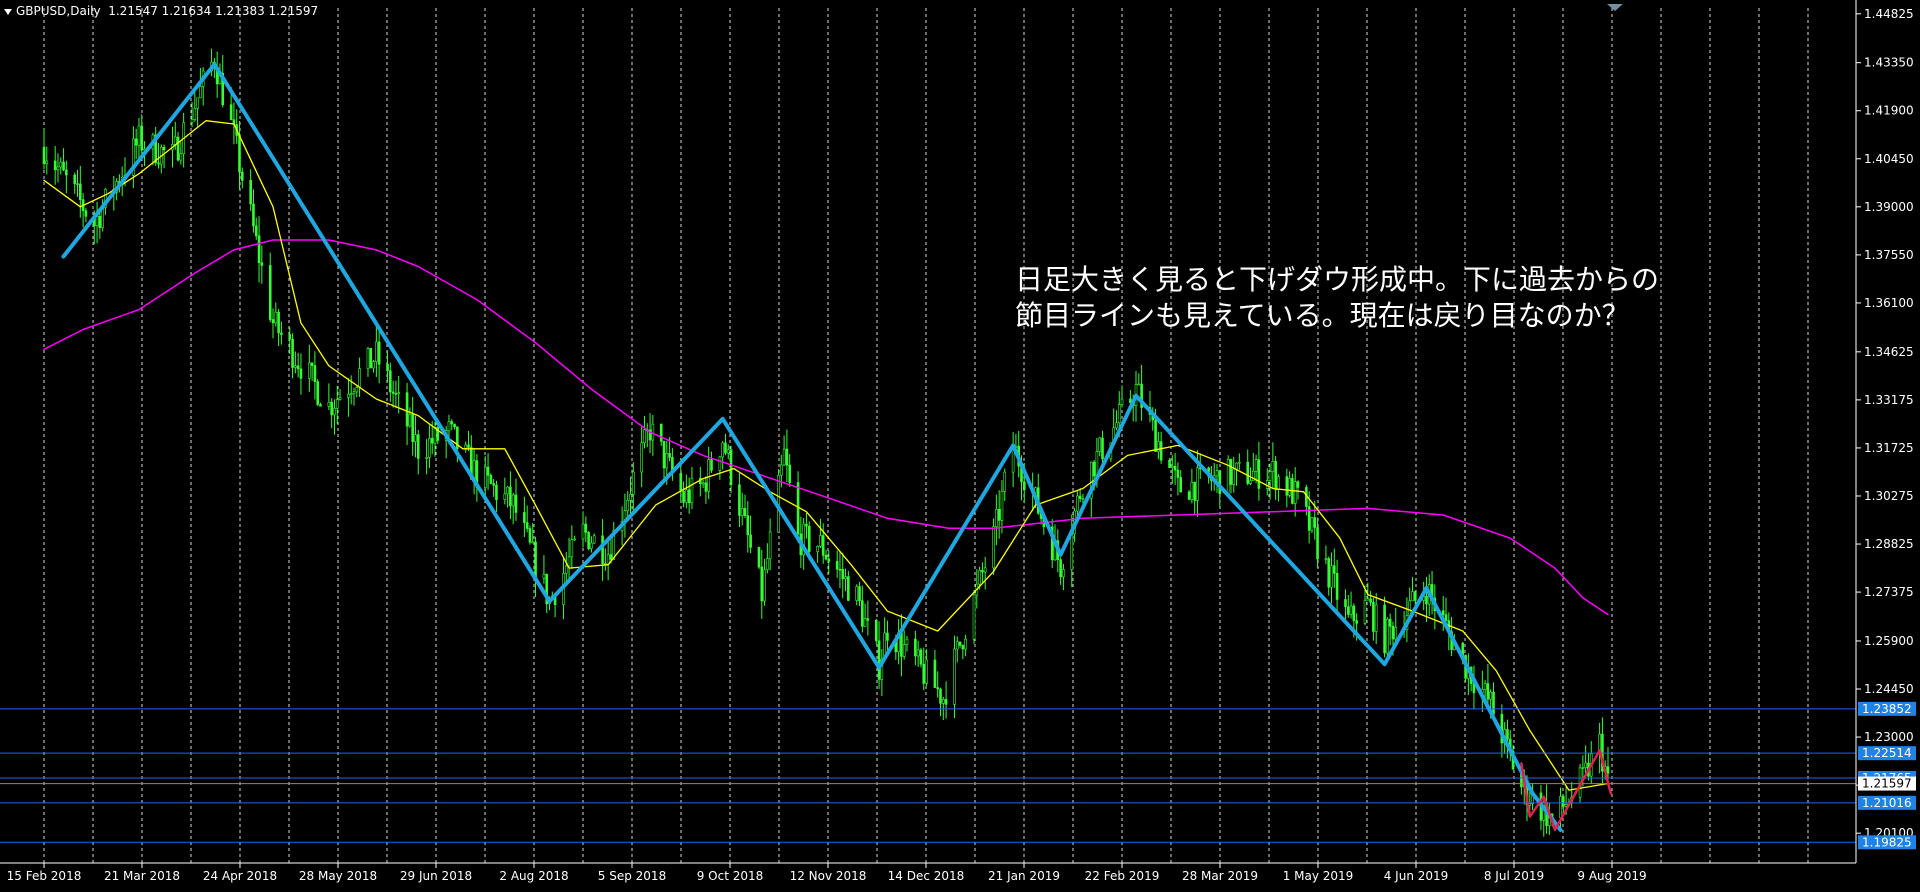 Image resolution: width=1920 pixels, height=892 pixels. Describe the element at coordinates (1514, 876) in the screenshot. I see `time-tick-label: 8 Jul 2019` at that location.